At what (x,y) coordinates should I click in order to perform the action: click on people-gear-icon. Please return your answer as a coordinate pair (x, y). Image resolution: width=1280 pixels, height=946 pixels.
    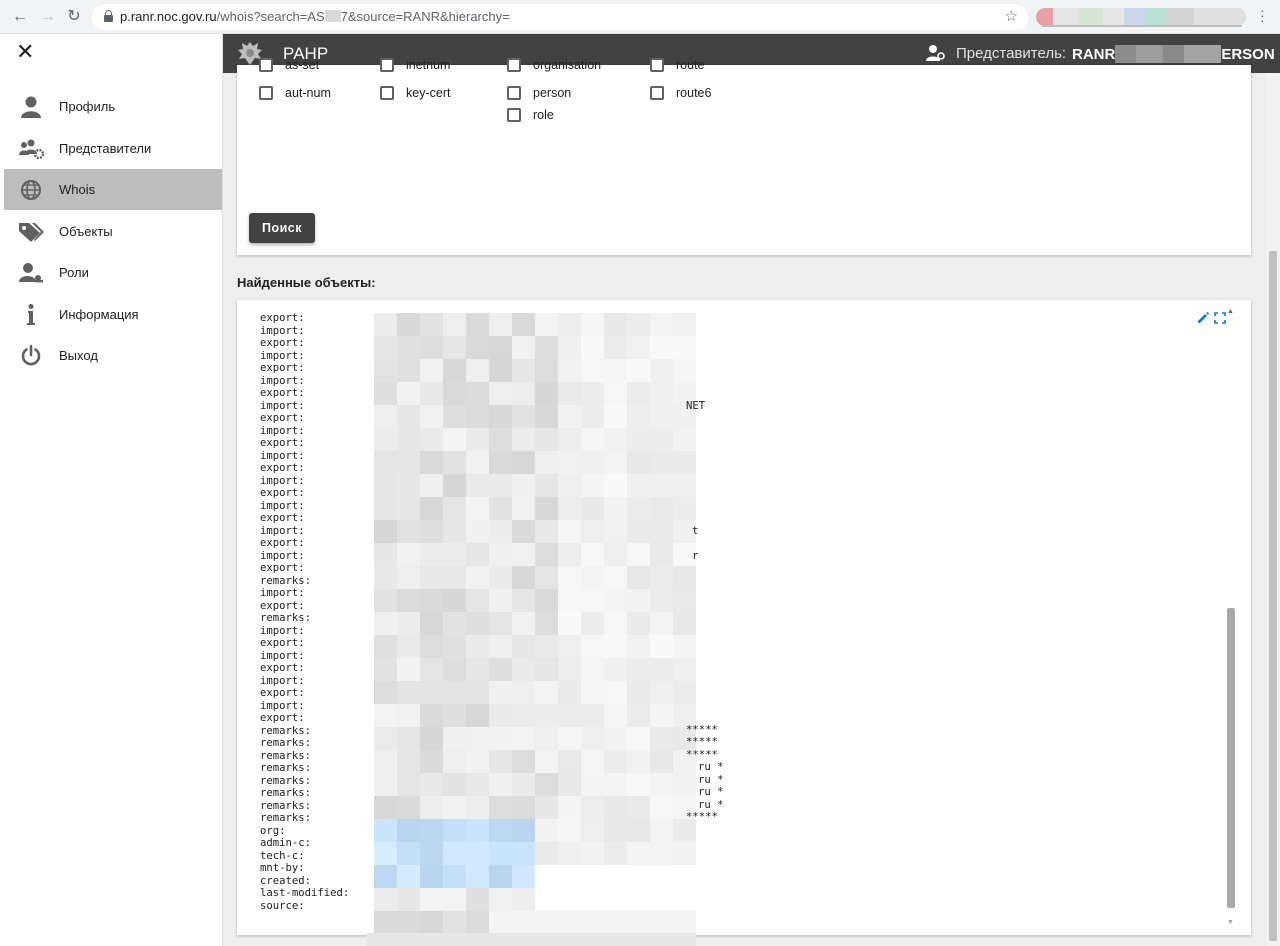
    Looking at the image, I should click on (31, 149).